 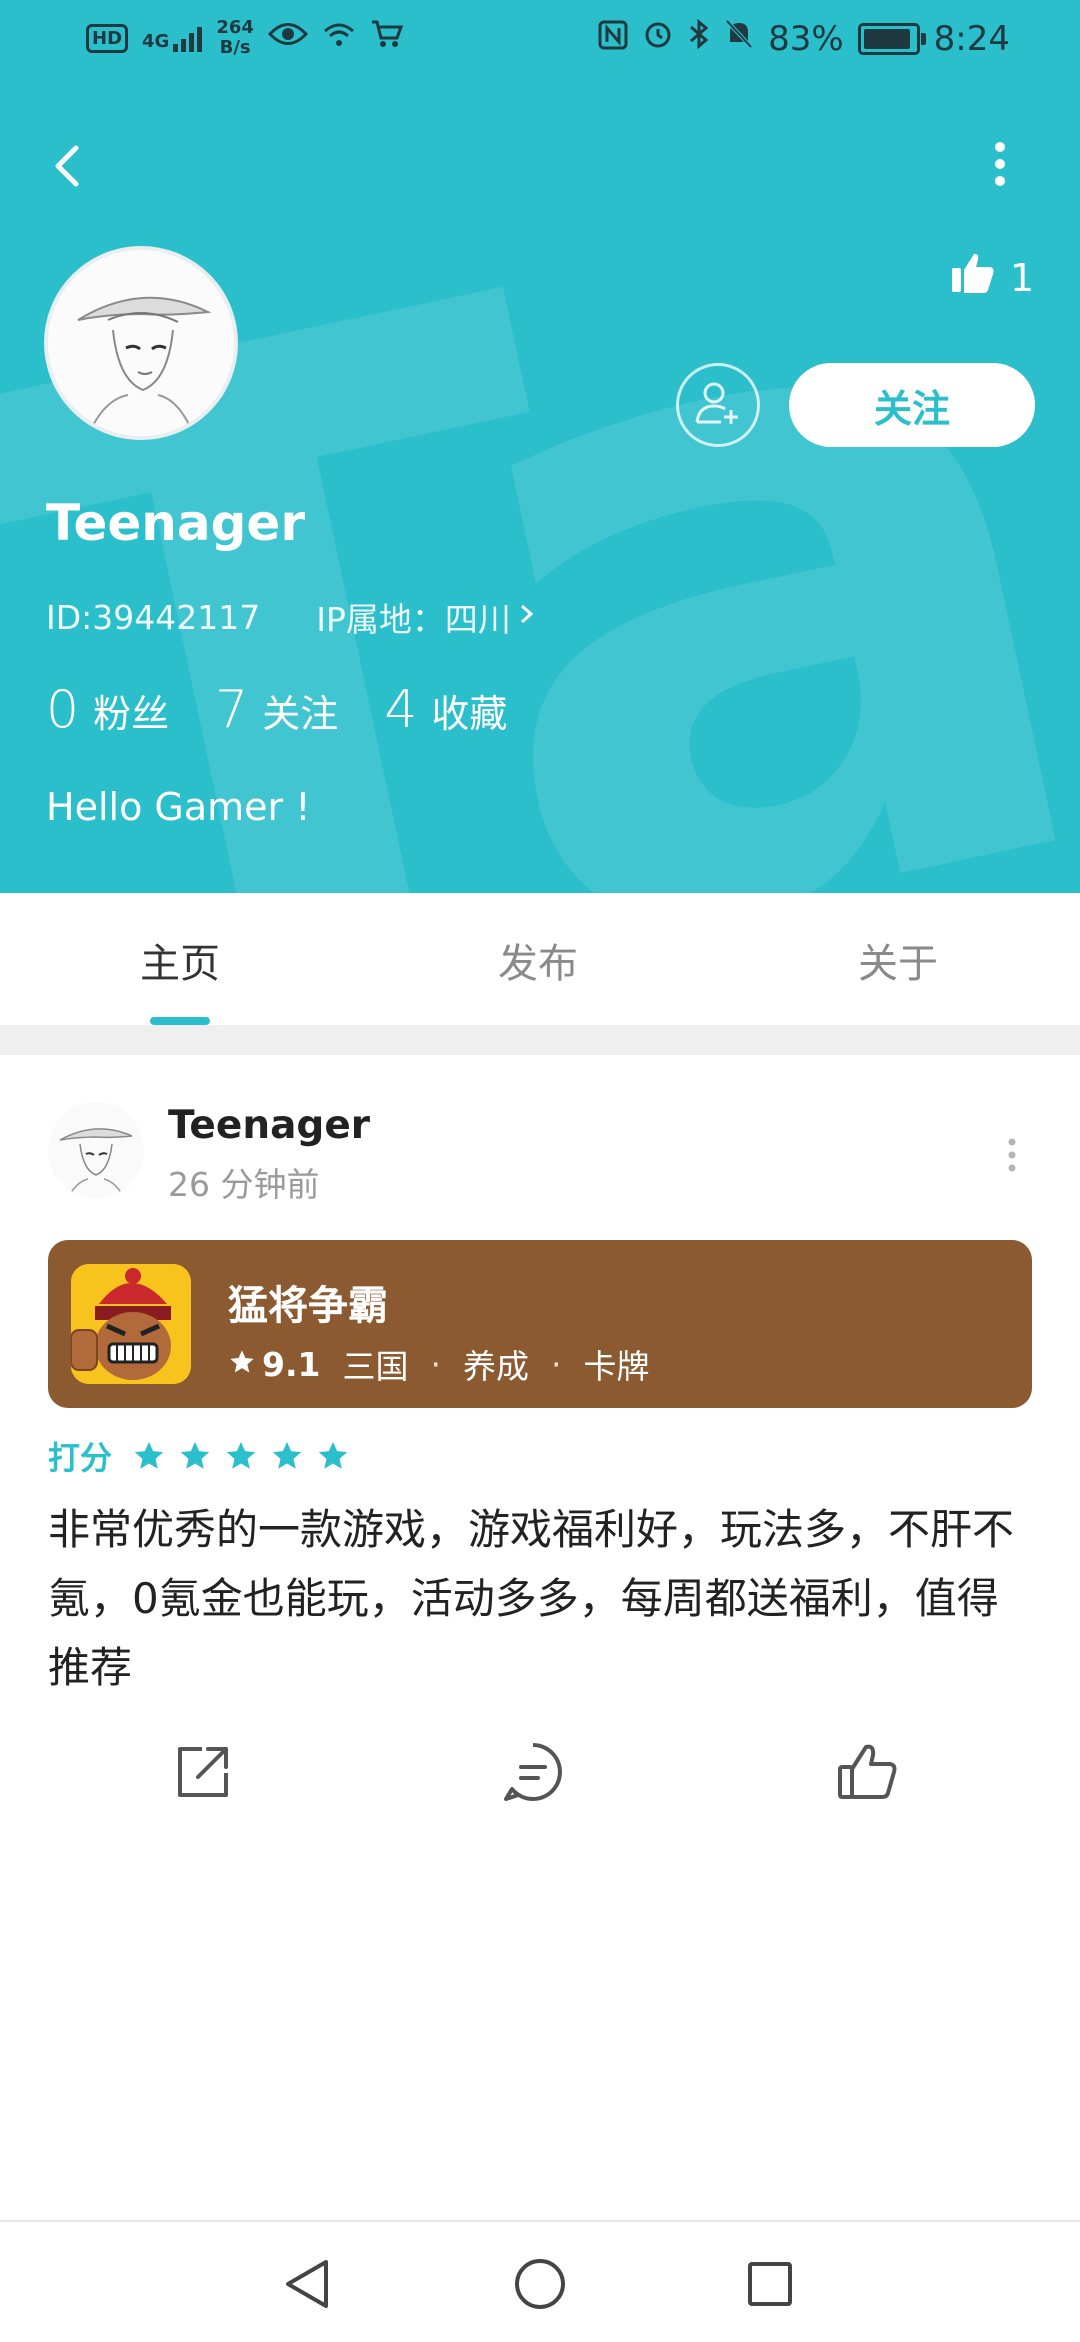 I want to click on game-tag: 三国, so click(x=375, y=1366).